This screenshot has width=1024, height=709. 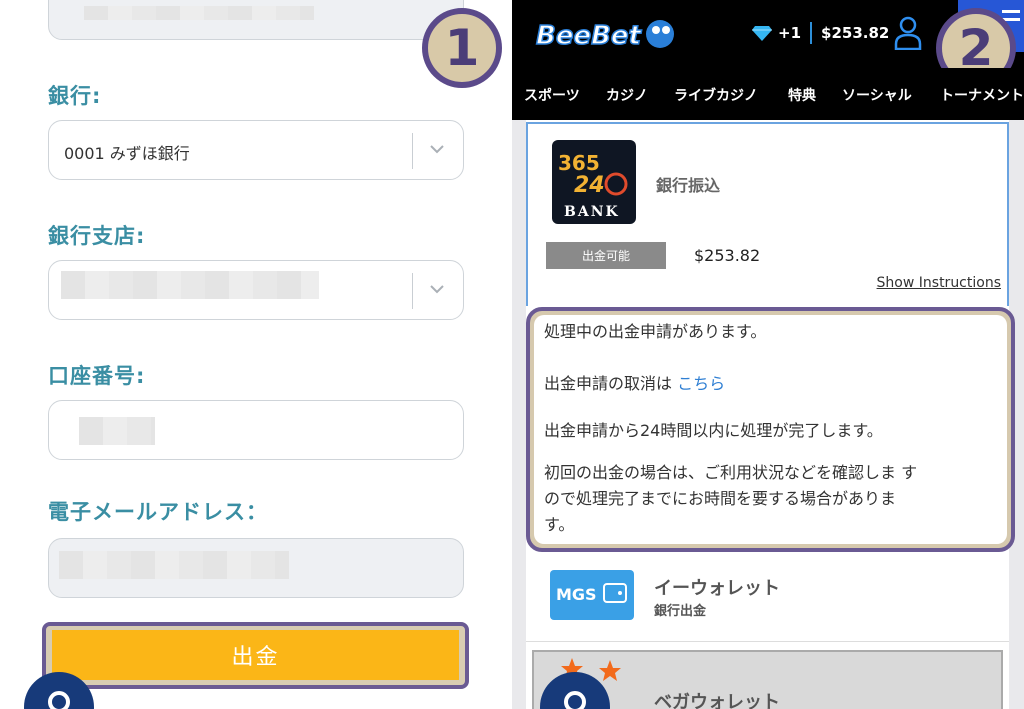 What do you see at coordinates (97, 376) in the screenshot?
I see `account-number-label: 口座番号:` at bounding box center [97, 376].